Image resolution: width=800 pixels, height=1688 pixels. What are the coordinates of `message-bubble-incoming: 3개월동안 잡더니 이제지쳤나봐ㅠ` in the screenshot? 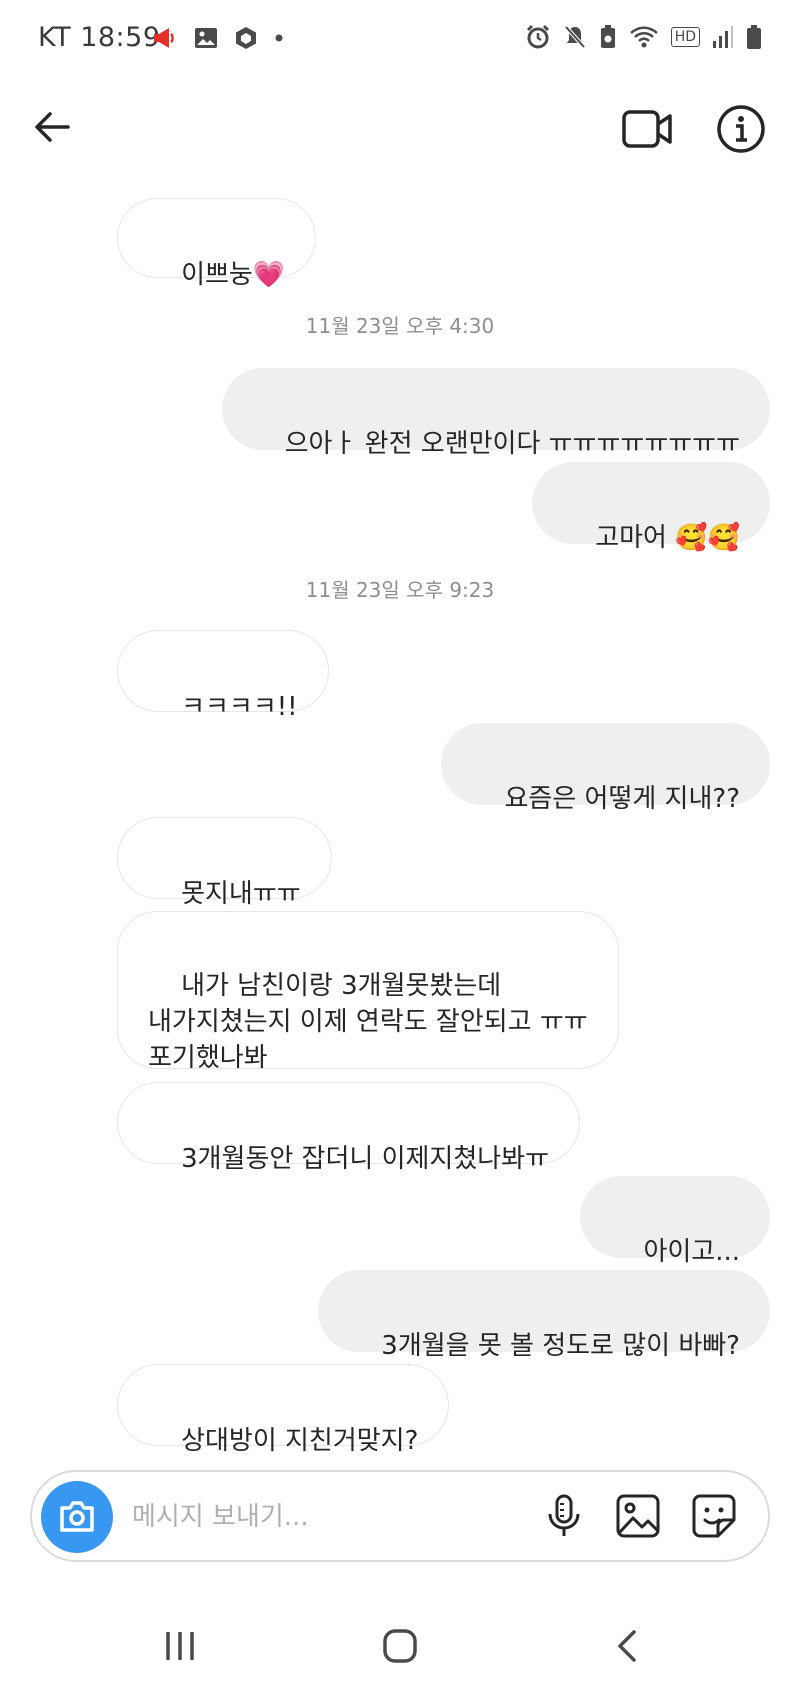 It's located at (349, 1128).